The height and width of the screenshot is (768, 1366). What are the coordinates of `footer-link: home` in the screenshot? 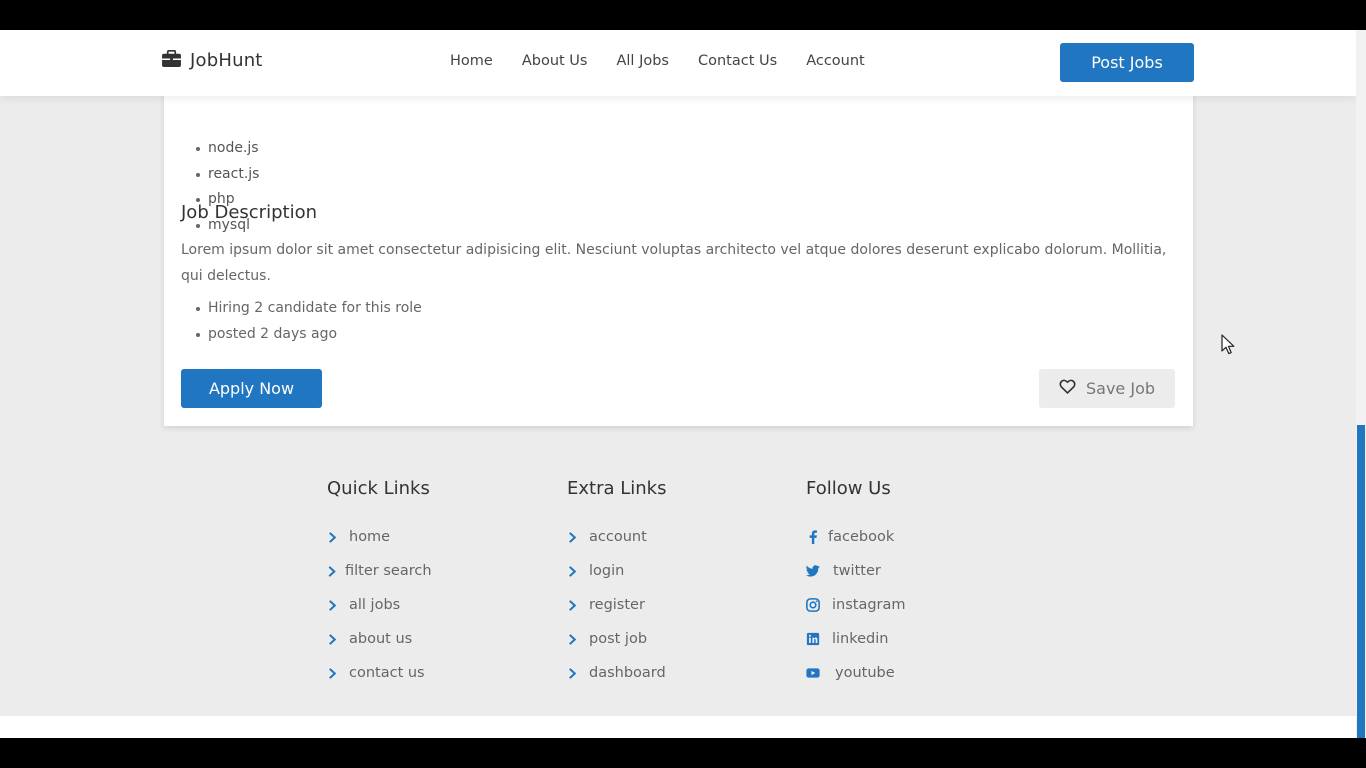 It's located at (379, 537).